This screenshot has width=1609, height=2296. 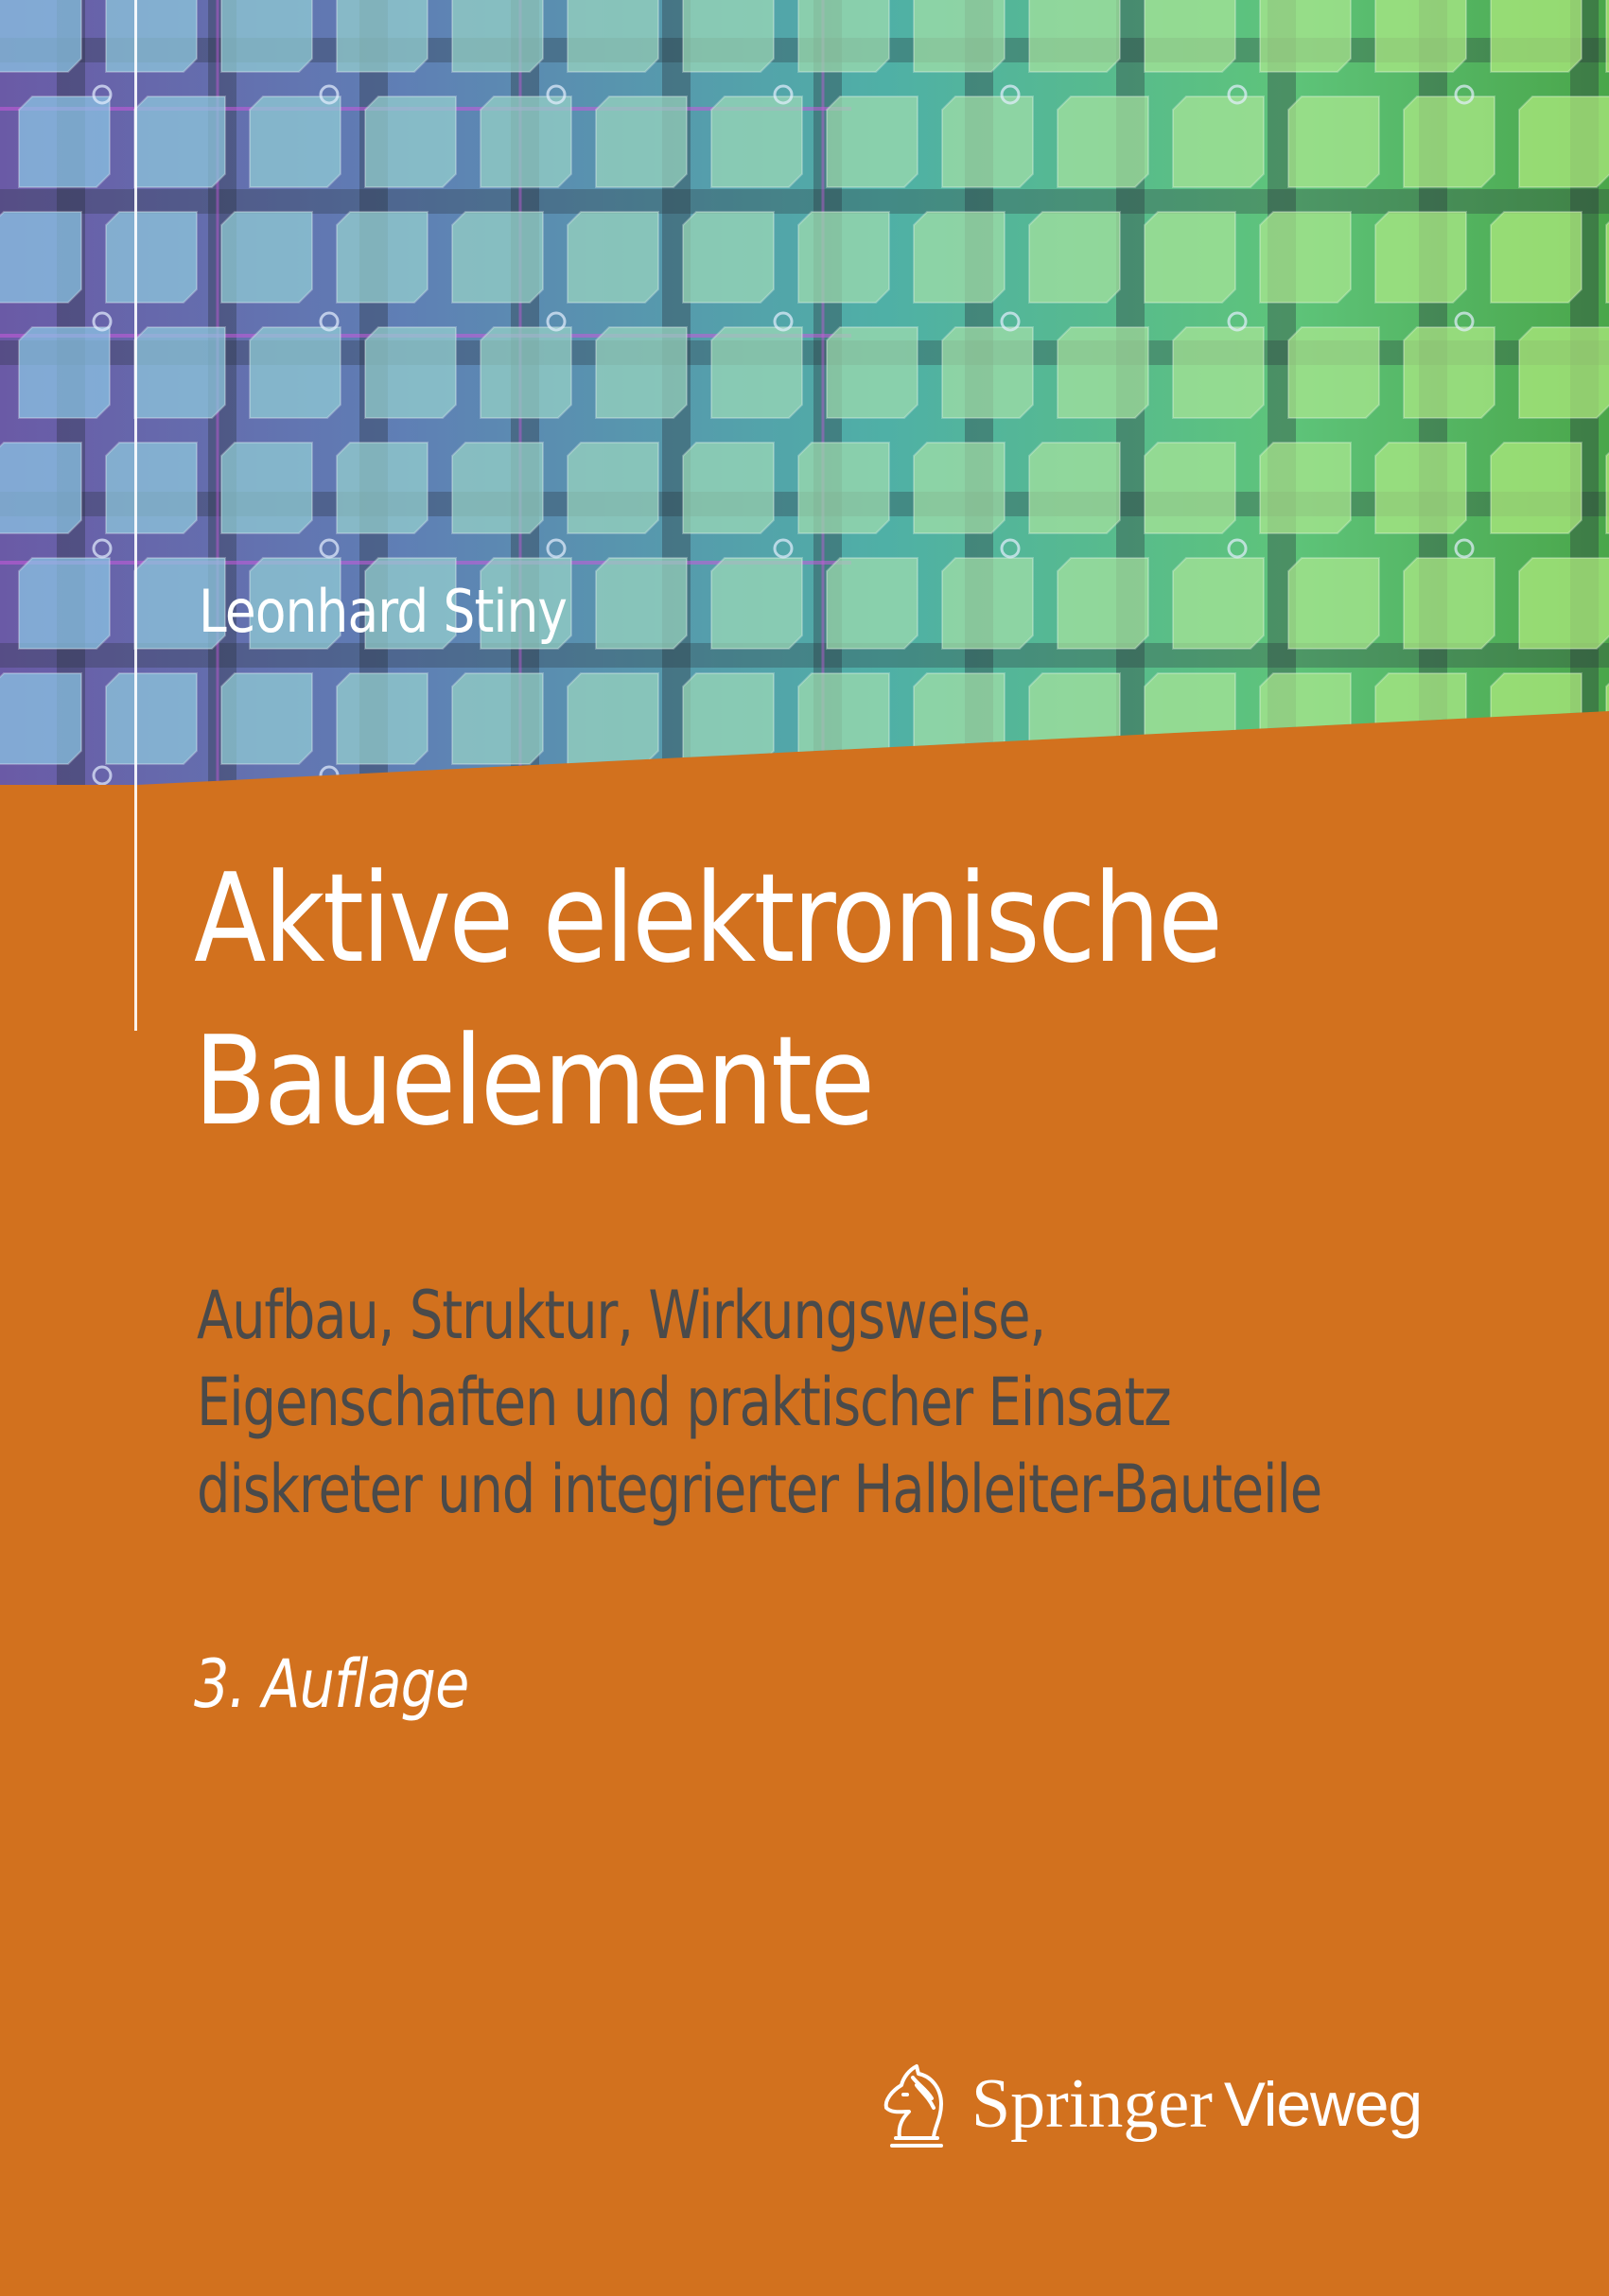 What do you see at coordinates (622, 1316) in the screenshot?
I see `subtitle-line: Aufbau, Struktur, Wirkungsweise,` at bounding box center [622, 1316].